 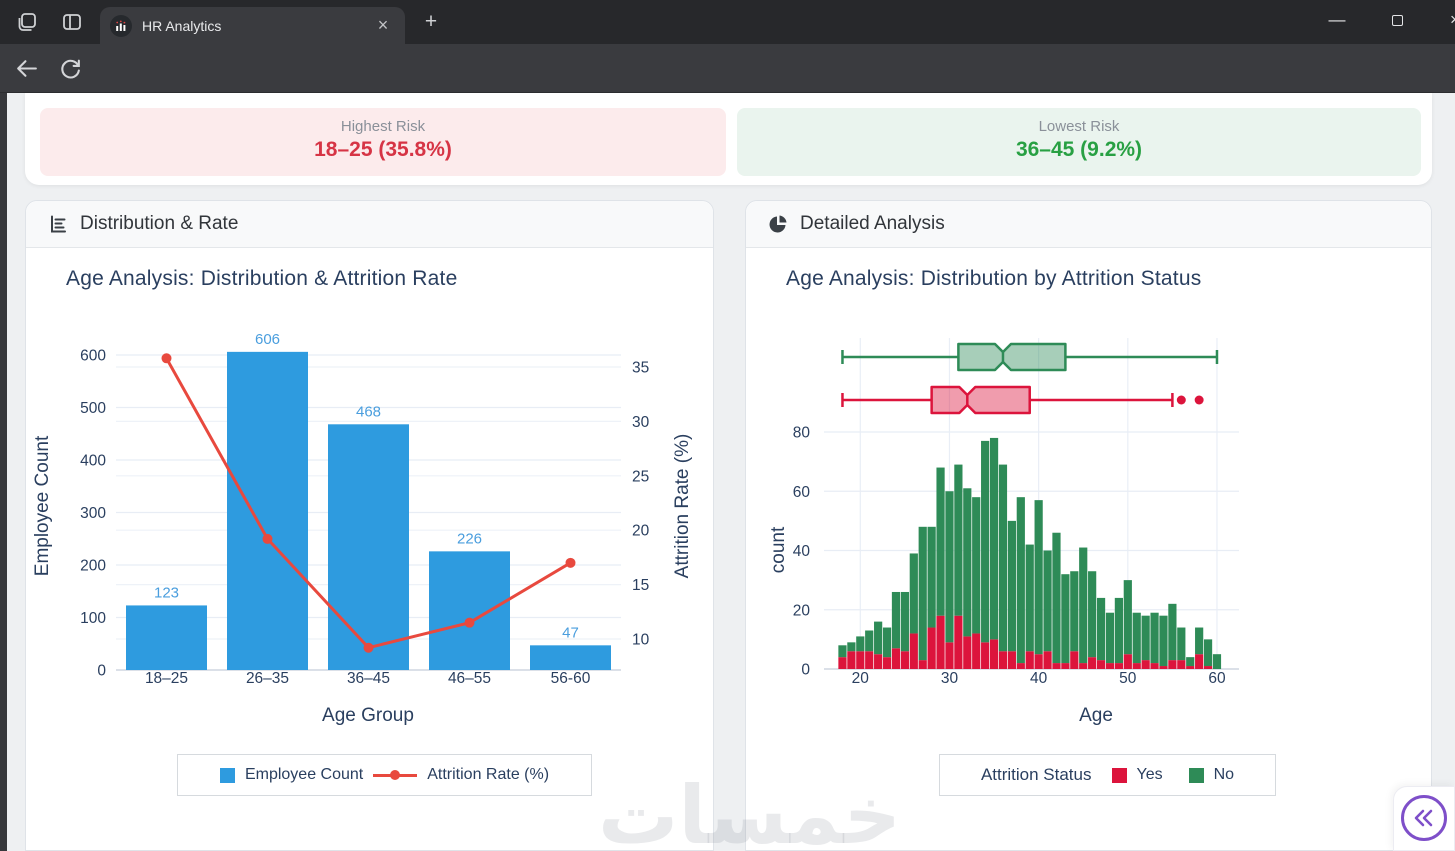 I want to click on legend-employee-count: Employee Count, so click(x=304, y=775).